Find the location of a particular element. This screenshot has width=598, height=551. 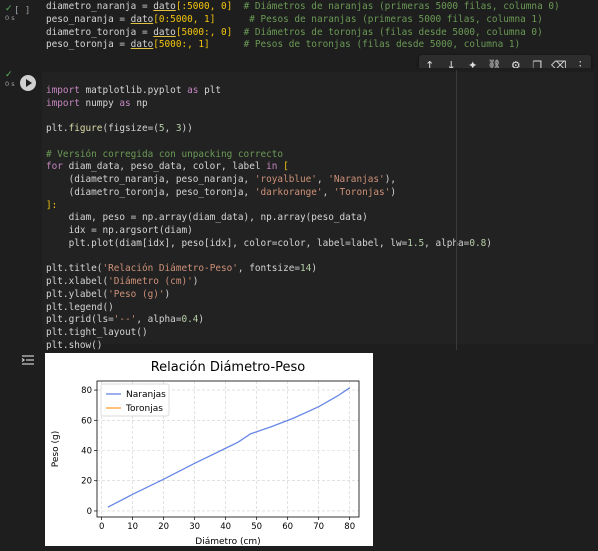

y-tick-label: 40 is located at coordinates (86, 452).